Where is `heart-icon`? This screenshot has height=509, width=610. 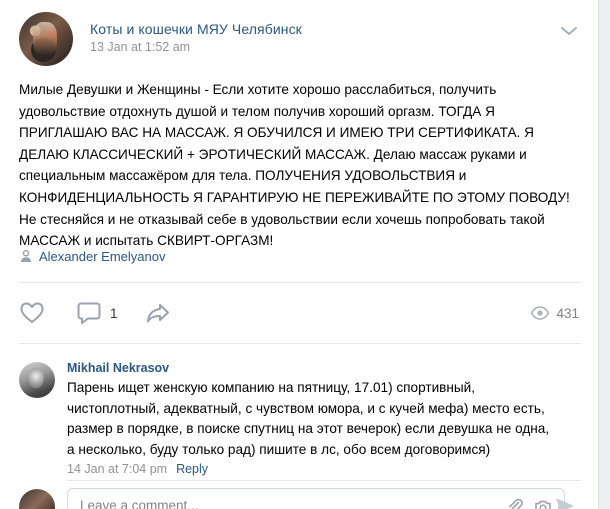
heart-icon is located at coordinates (32, 312).